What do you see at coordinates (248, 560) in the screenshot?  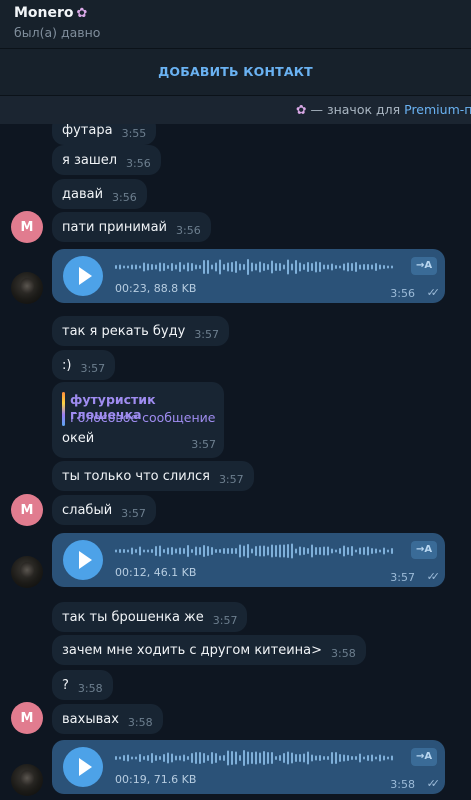 I see `voice-message: 00:12, 46.1 KB →A 3:57 ✓✓` at bounding box center [248, 560].